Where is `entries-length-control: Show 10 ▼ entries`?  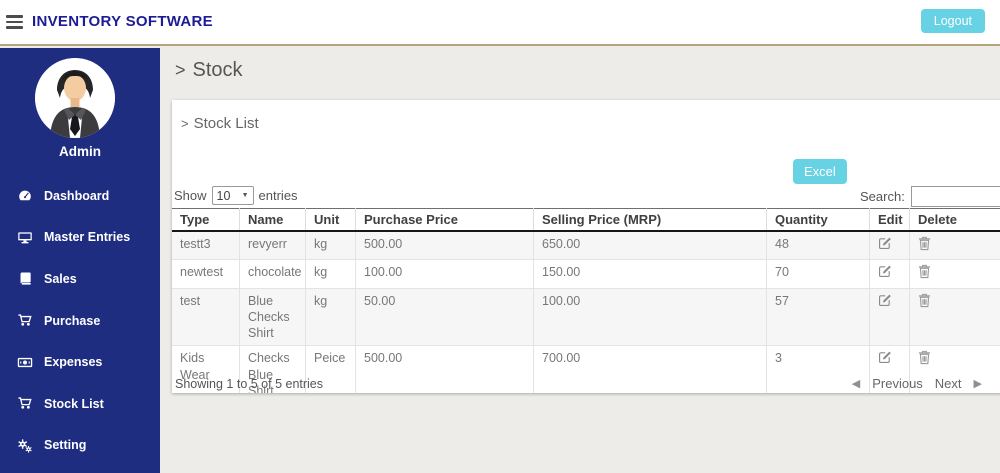 entries-length-control: Show 10 ▼ entries is located at coordinates (236, 195).